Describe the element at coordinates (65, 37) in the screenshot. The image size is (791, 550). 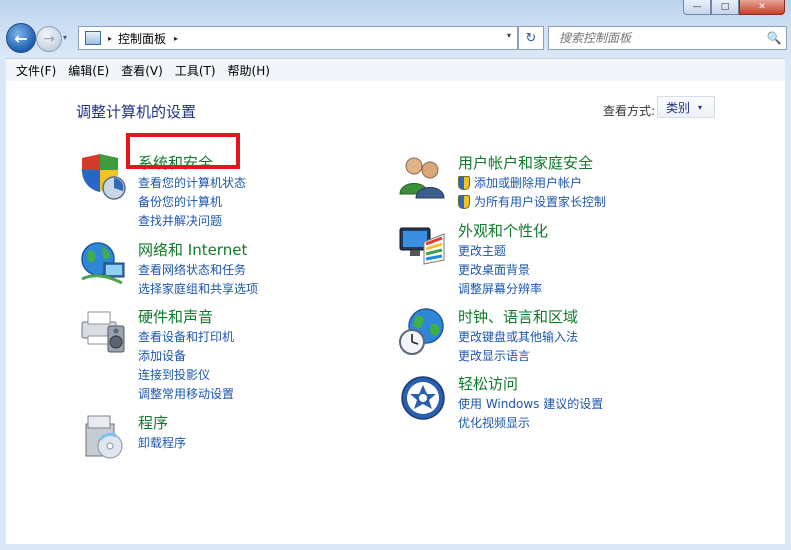
I see `recent-pages-button: ▾` at that location.